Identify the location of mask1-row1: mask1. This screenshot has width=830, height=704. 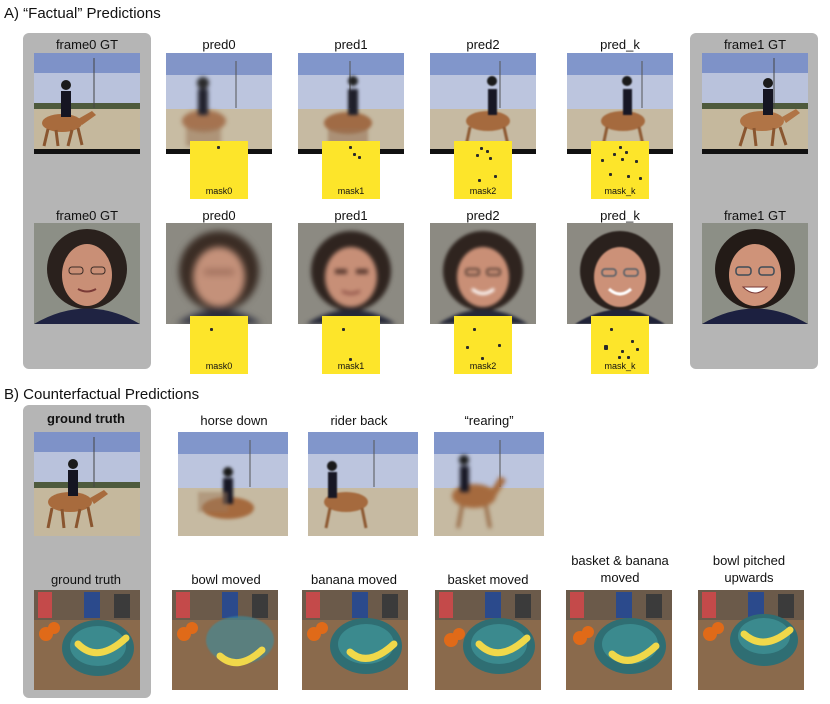
(351, 170).